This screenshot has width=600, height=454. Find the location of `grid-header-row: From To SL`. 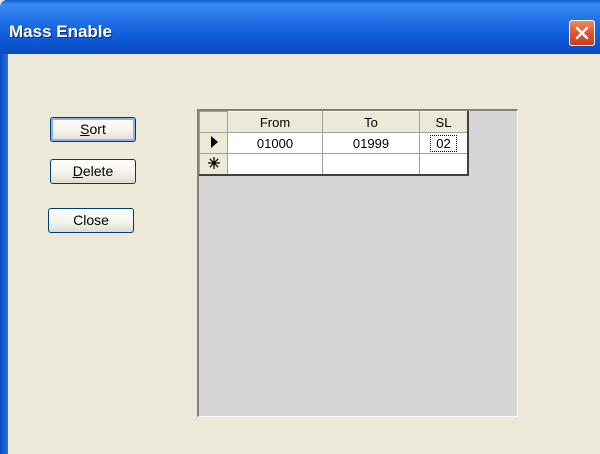

grid-header-row: From To SL is located at coordinates (334, 122).